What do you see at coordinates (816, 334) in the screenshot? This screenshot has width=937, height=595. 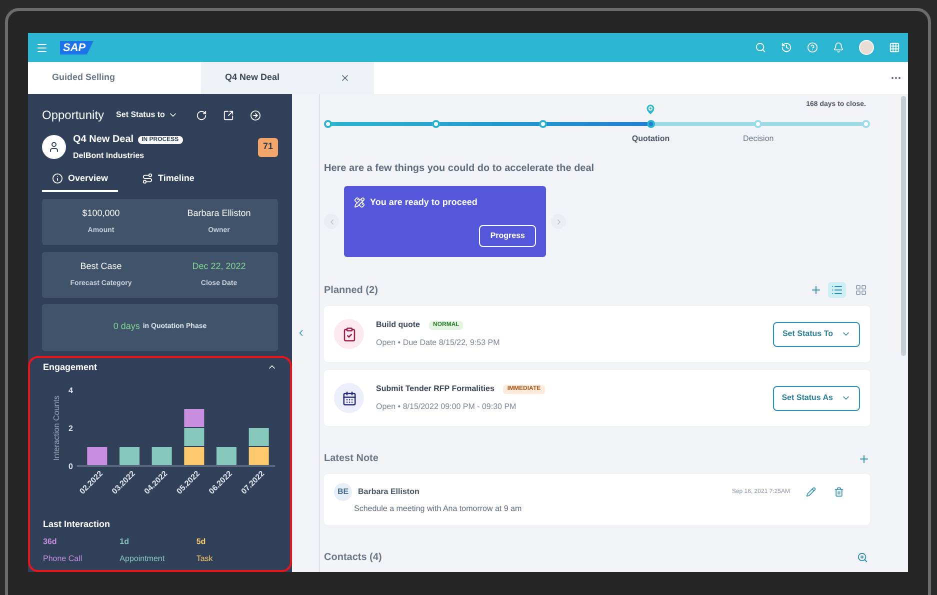 I see `status-dropdown: Set Status To` at bounding box center [816, 334].